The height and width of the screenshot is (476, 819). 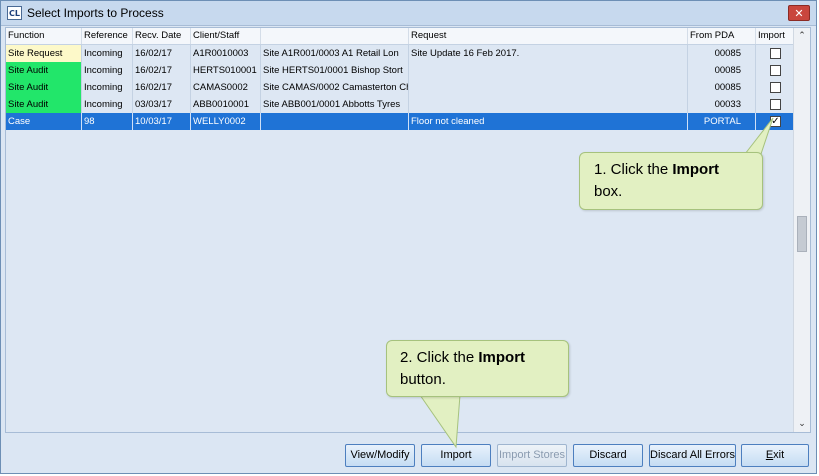 I want to click on callout-two-prefix: 2. Click the, so click(x=439, y=357).